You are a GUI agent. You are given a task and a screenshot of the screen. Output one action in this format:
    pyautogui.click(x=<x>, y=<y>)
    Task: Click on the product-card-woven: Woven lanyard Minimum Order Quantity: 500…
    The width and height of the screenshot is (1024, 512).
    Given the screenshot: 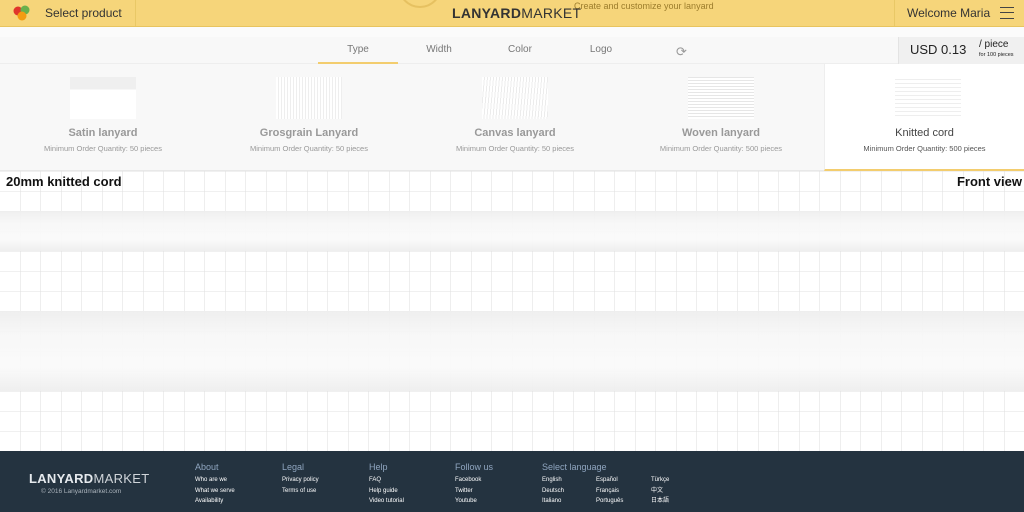 What is the action you would take?
    pyautogui.click(x=721, y=117)
    